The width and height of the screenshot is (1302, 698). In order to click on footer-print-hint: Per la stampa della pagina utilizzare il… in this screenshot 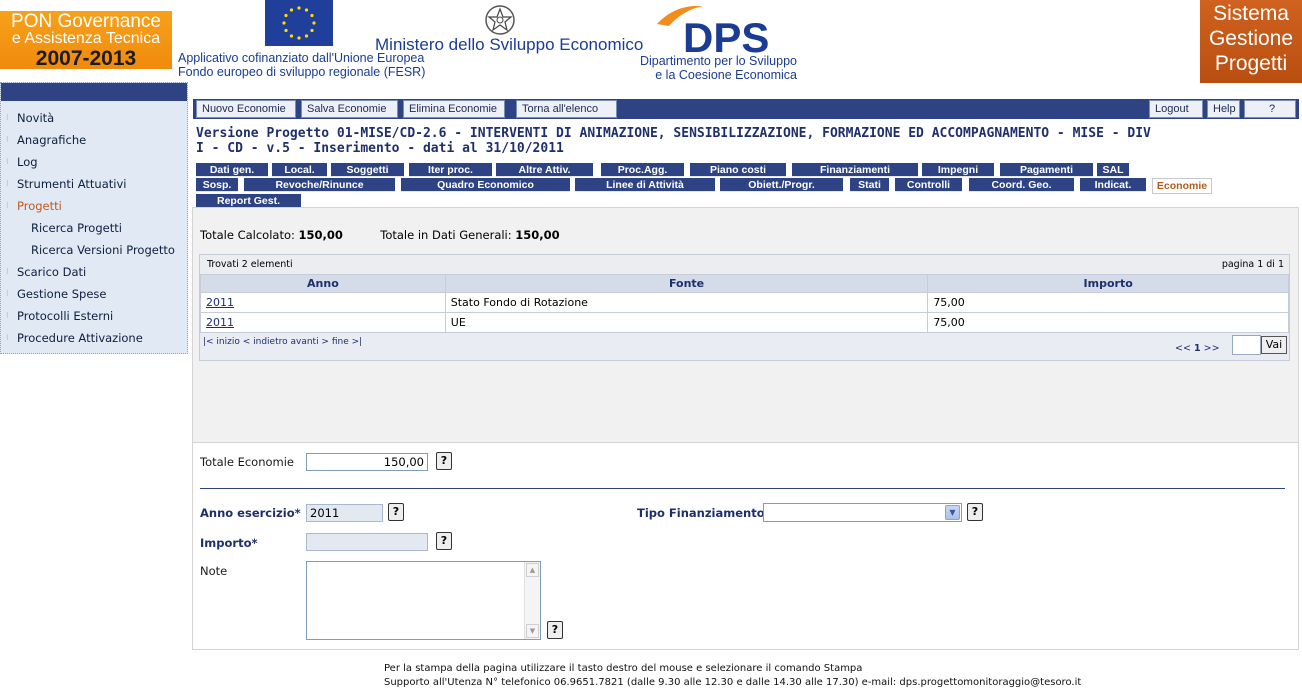, I will do `click(623, 668)`.